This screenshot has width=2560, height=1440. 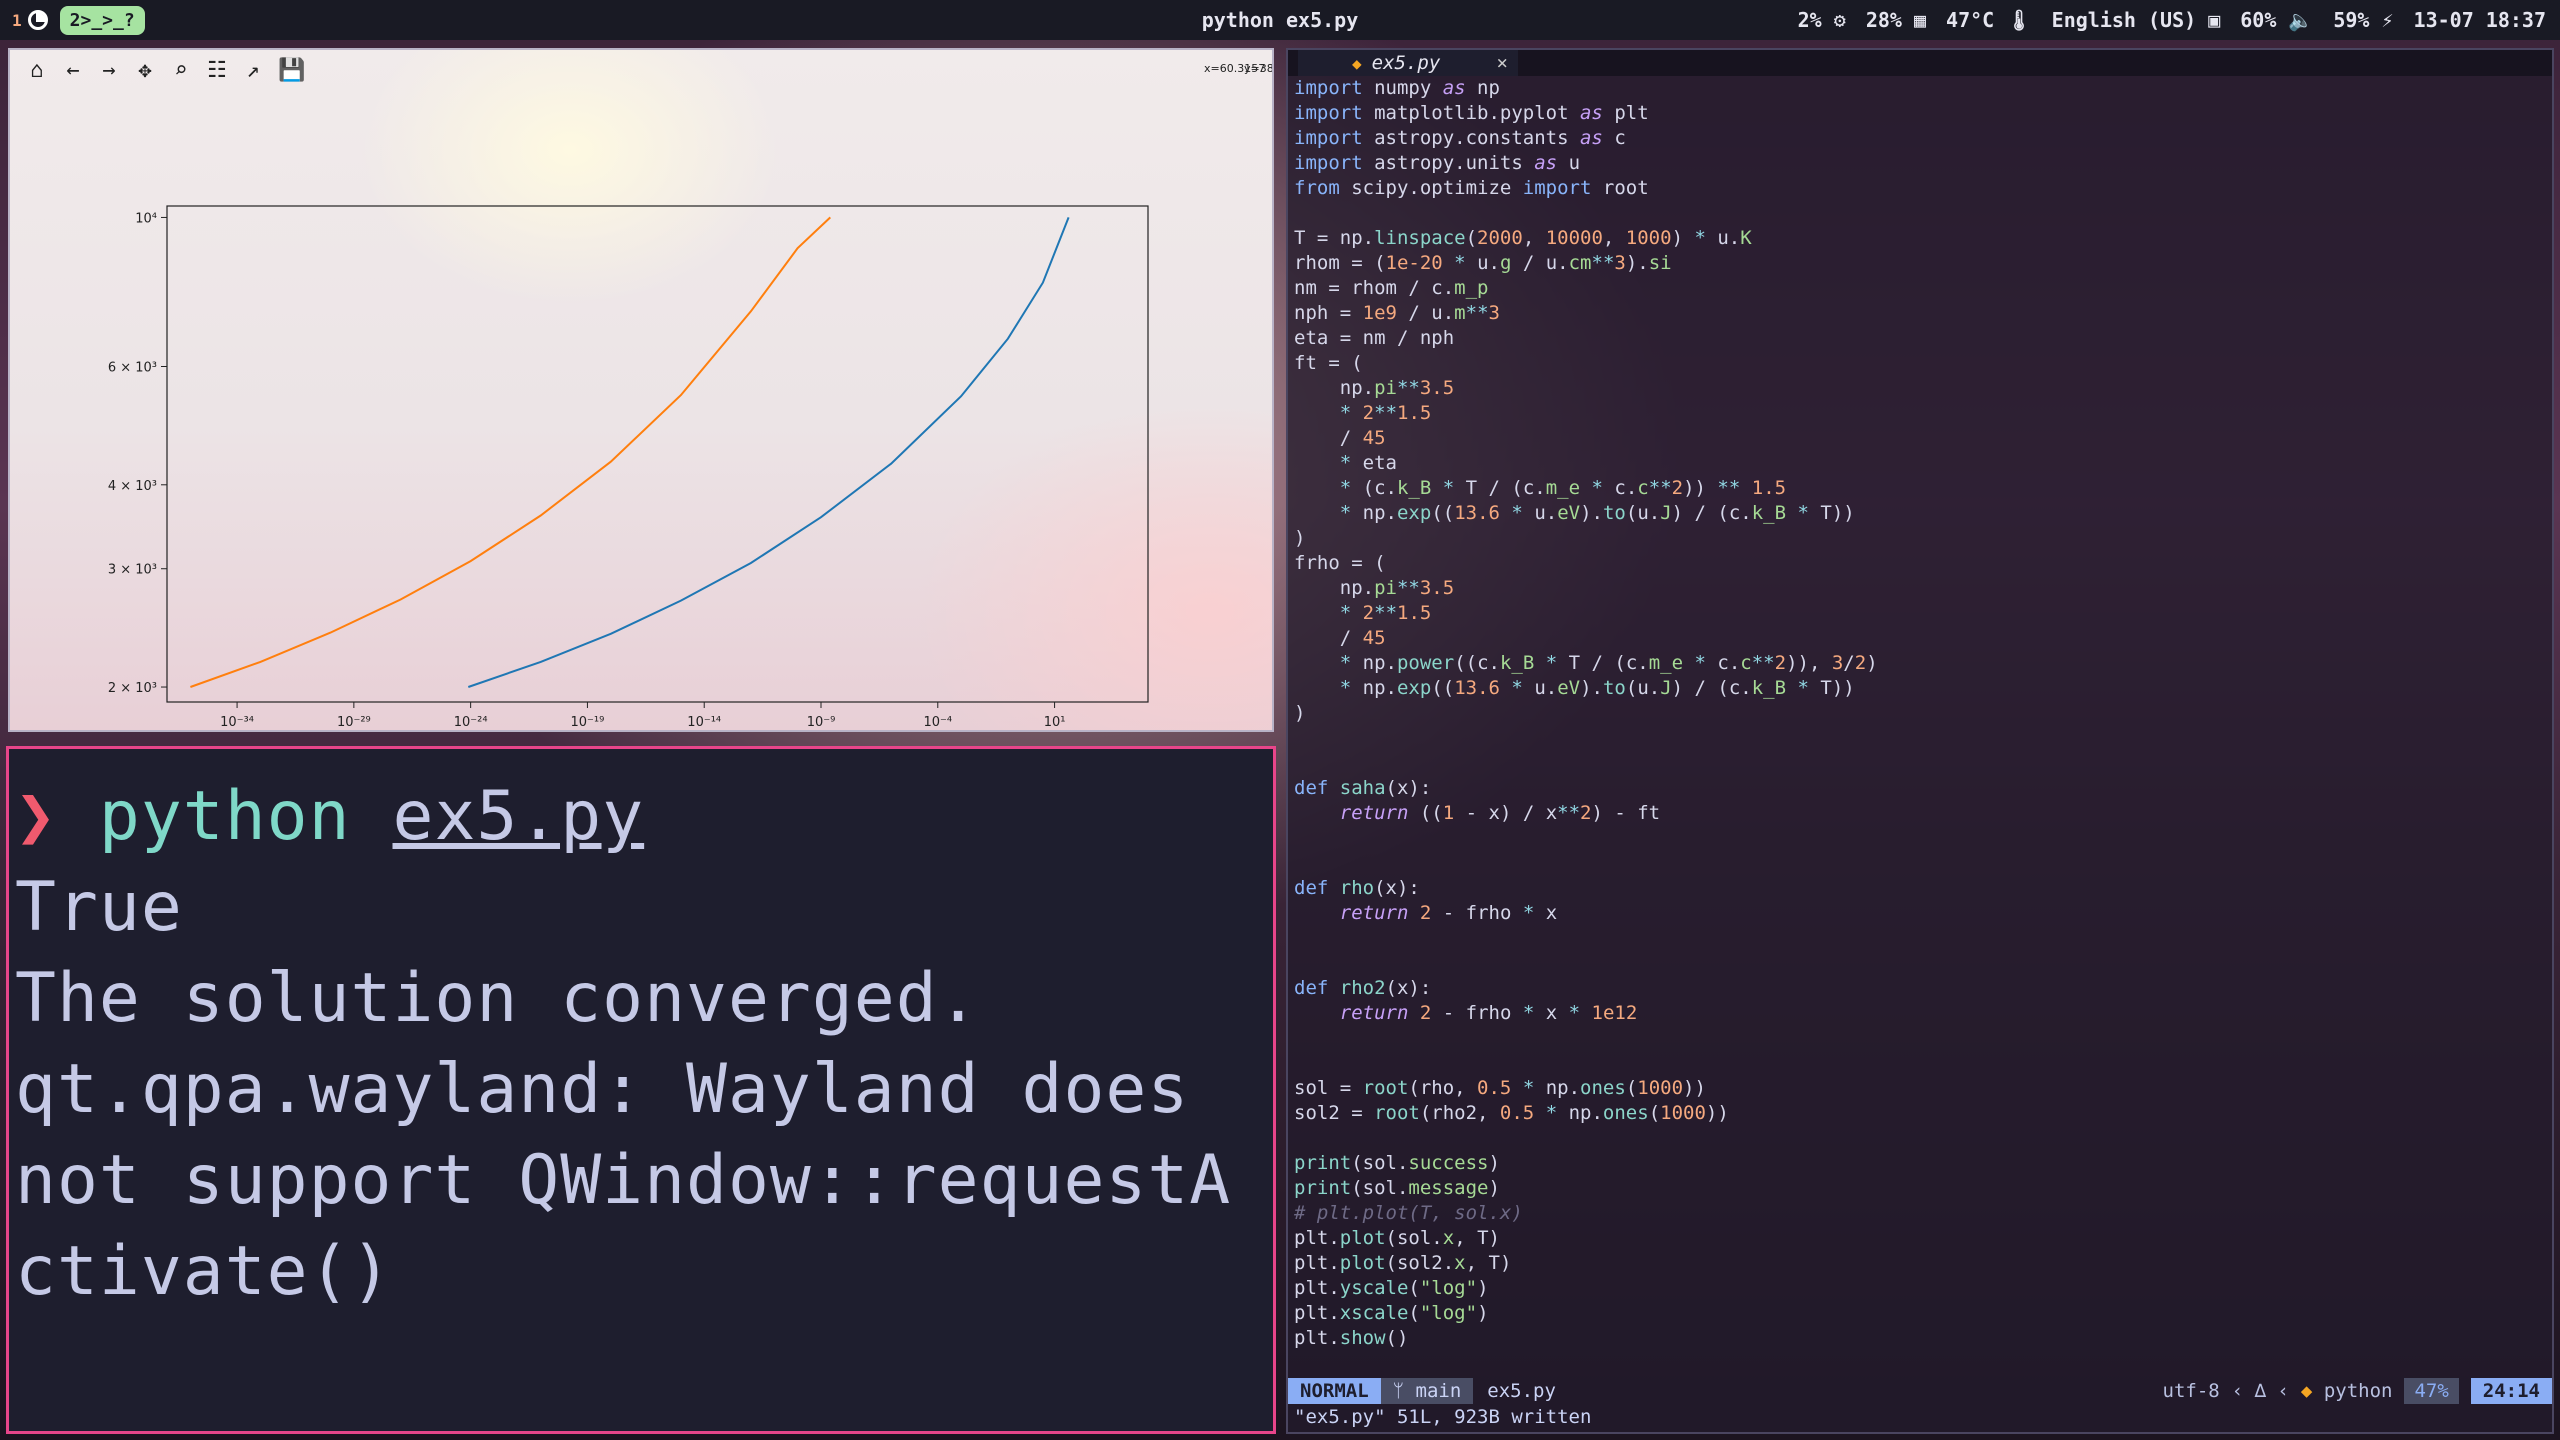 What do you see at coordinates (2214, 20) in the screenshot?
I see `display-icon: ▣` at bounding box center [2214, 20].